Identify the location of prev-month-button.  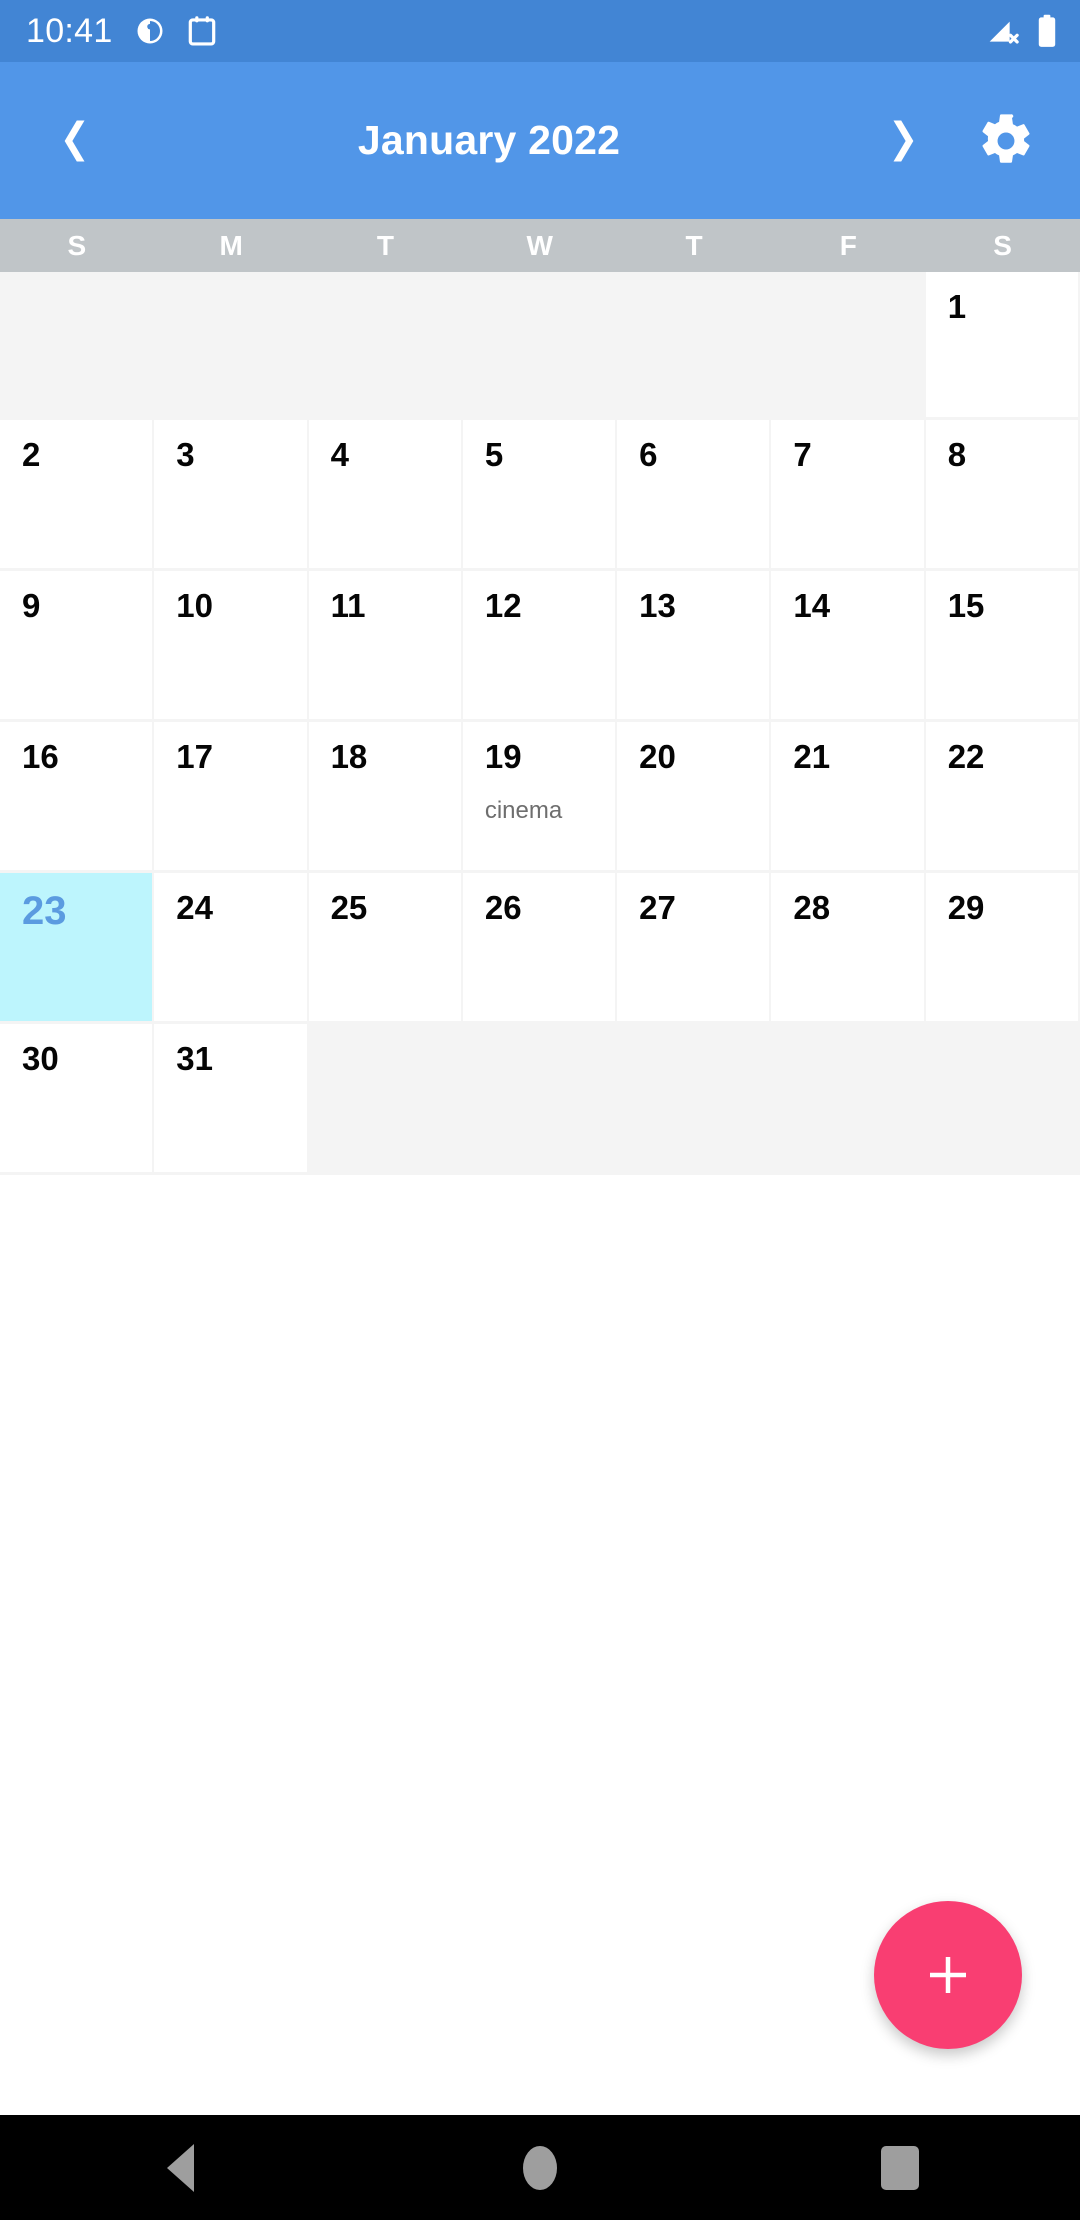
(74, 141).